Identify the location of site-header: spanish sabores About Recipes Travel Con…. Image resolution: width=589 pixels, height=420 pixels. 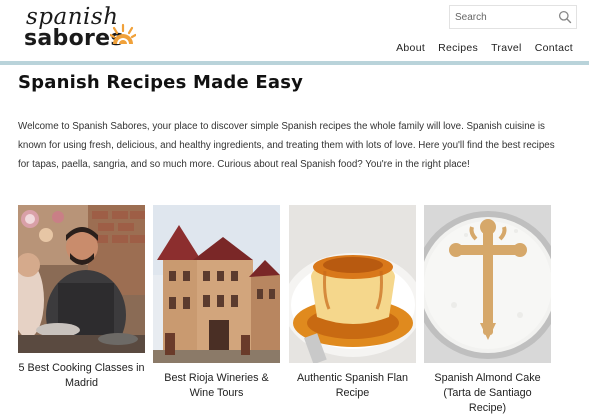
(294, 31).